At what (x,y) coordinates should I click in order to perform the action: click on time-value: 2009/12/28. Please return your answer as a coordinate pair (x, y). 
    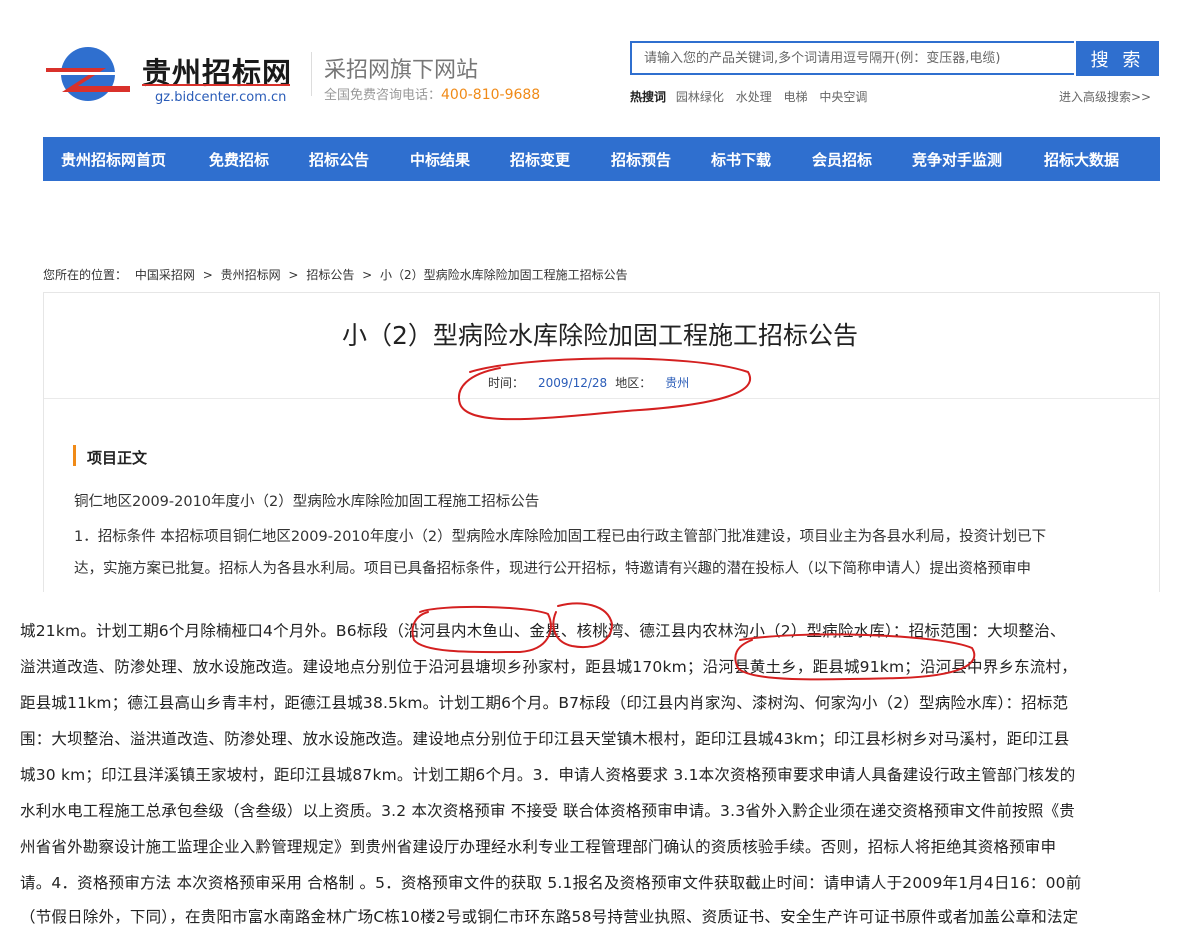
    Looking at the image, I should click on (573, 383).